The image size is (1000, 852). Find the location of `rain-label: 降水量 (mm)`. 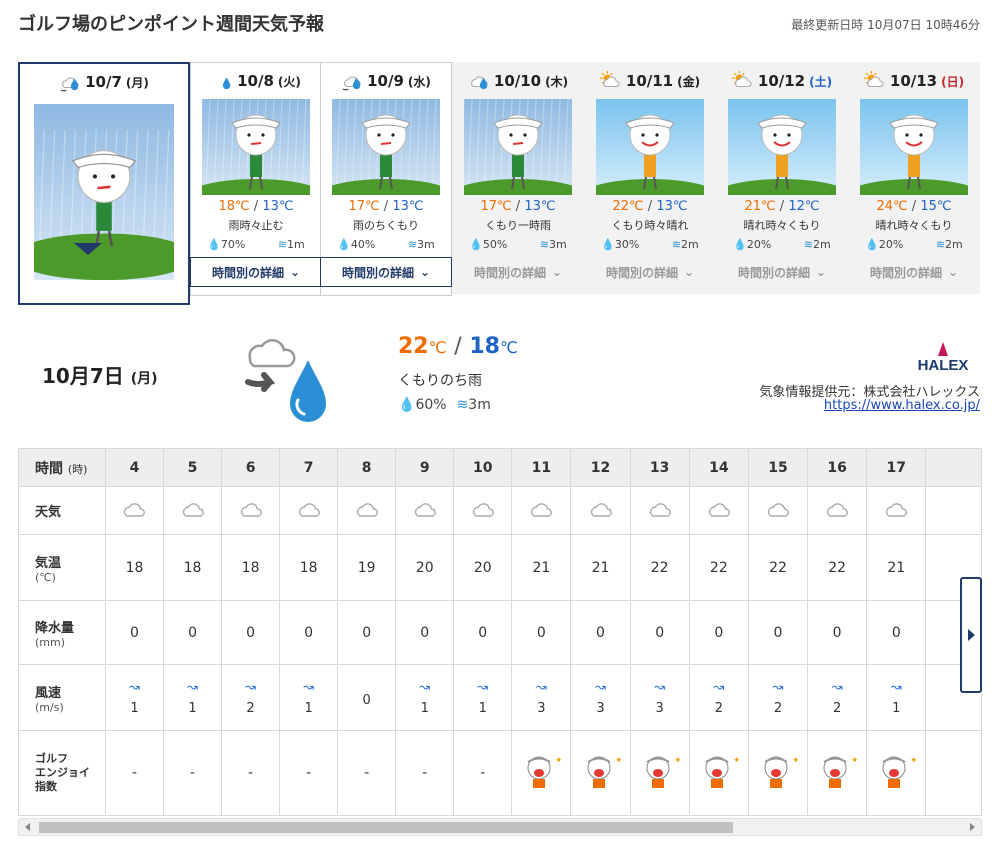

rain-label: 降水量 (mm) is located at coordinates (62, 632).